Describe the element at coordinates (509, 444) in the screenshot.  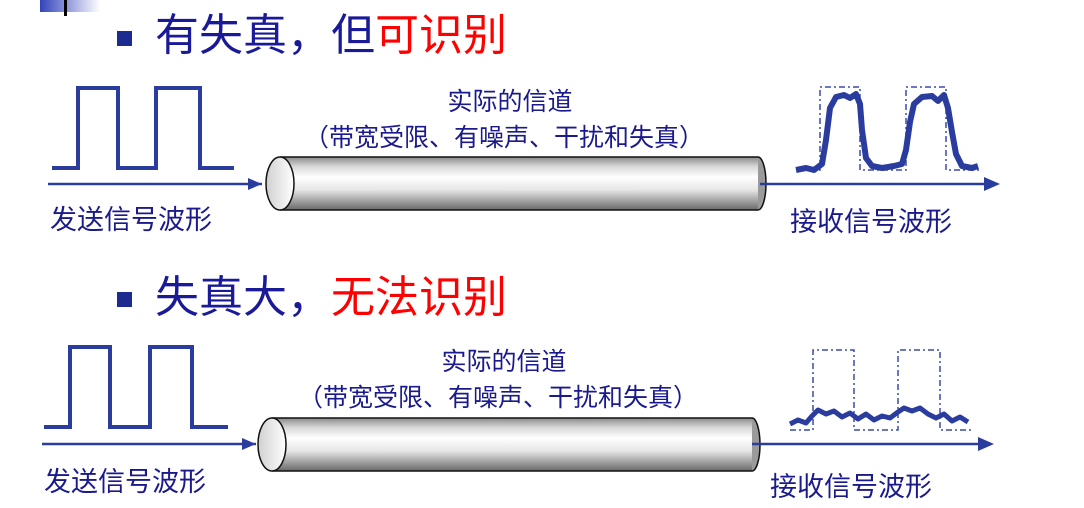
I see `section2-channel-pipe` at that location.